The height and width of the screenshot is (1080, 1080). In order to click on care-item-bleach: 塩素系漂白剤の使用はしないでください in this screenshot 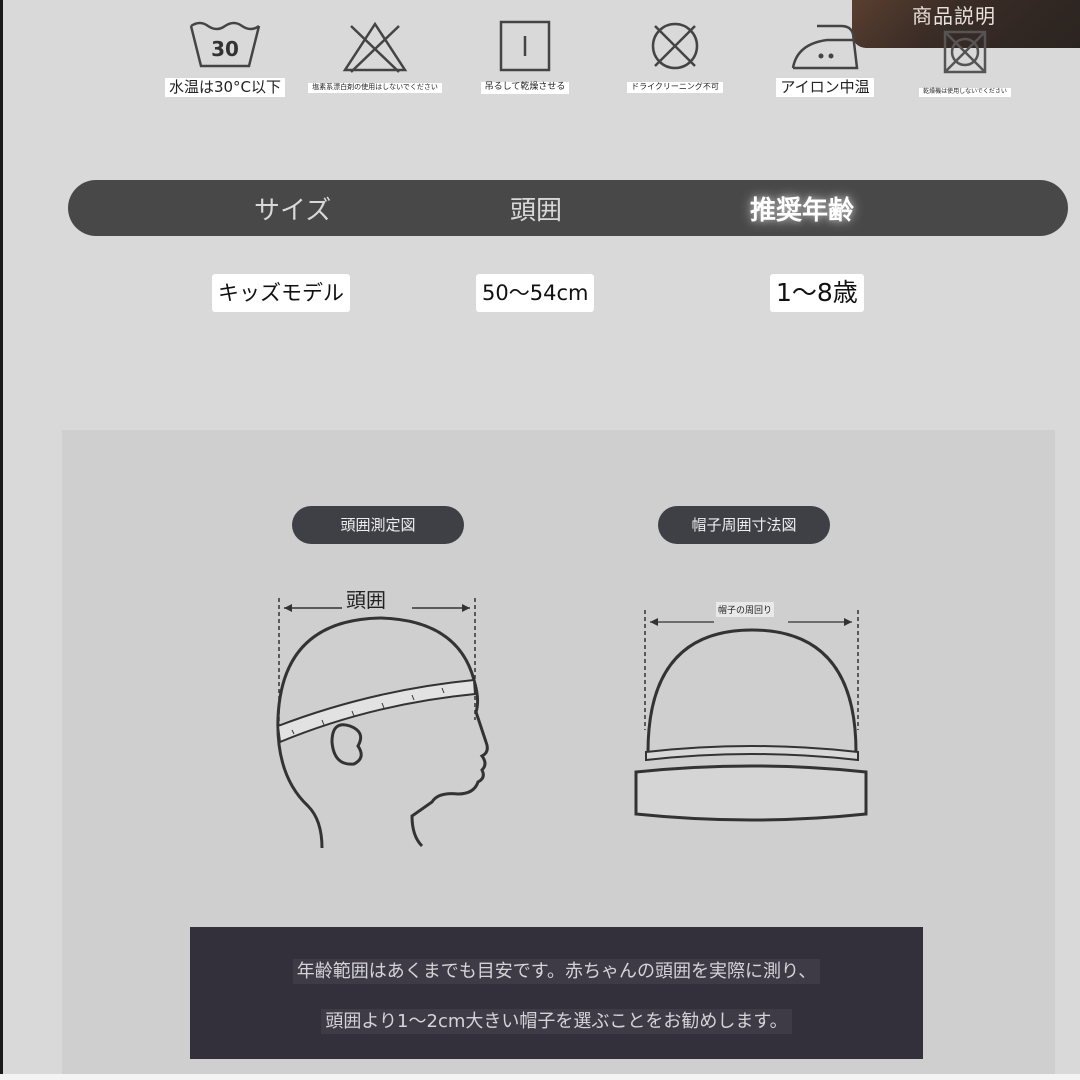, I will do `click(375, 68)`.